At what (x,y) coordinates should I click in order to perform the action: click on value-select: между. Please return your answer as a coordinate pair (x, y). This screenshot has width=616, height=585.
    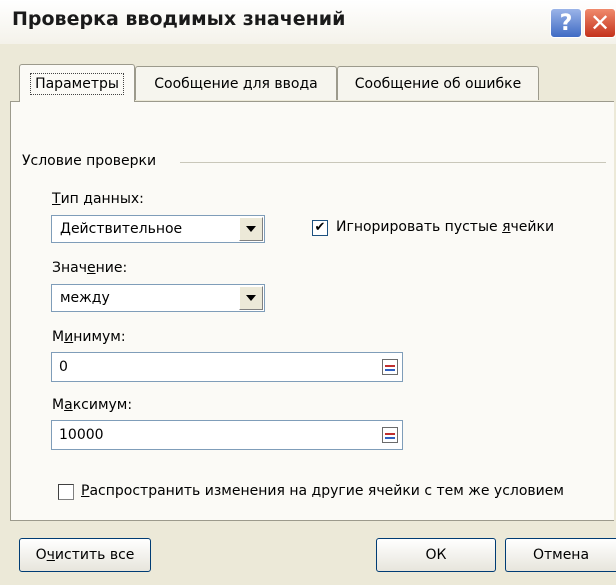
    Looking at the image, I should click on (158, 298).